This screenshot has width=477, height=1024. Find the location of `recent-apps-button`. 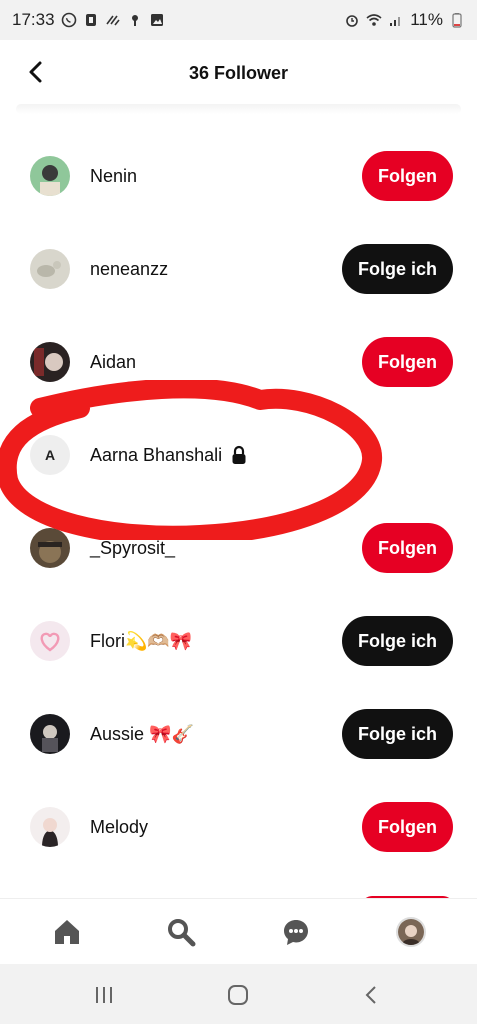

recent-apps-button is located at coordinates (104, 995).